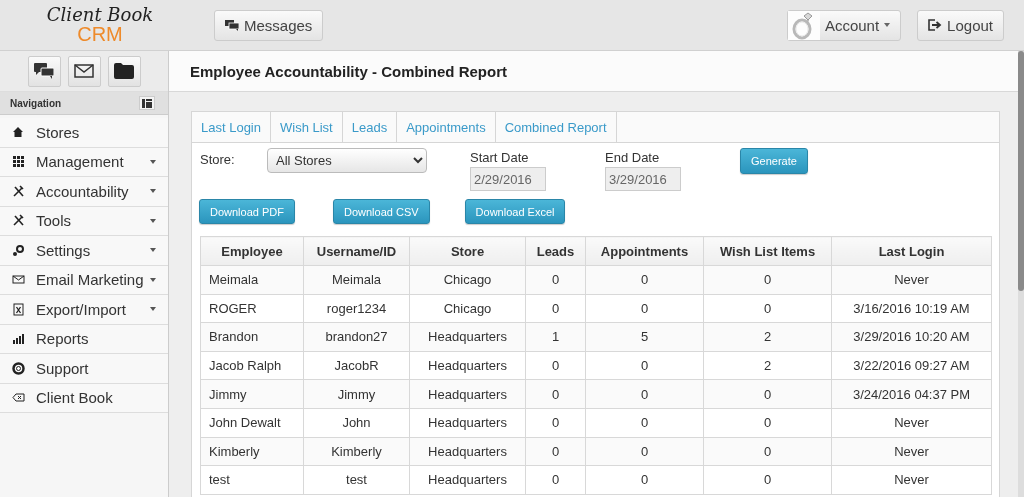  Describe the element at coordinates (18, 132) in the screenshot. I see `home-icon` at that location.